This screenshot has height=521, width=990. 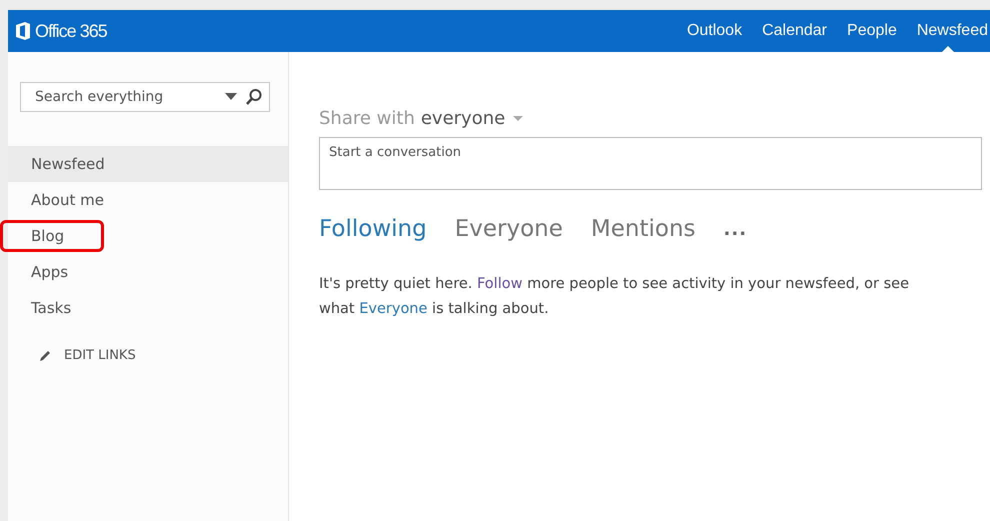 I want to click on search-icon, so click(x=254, y=97).